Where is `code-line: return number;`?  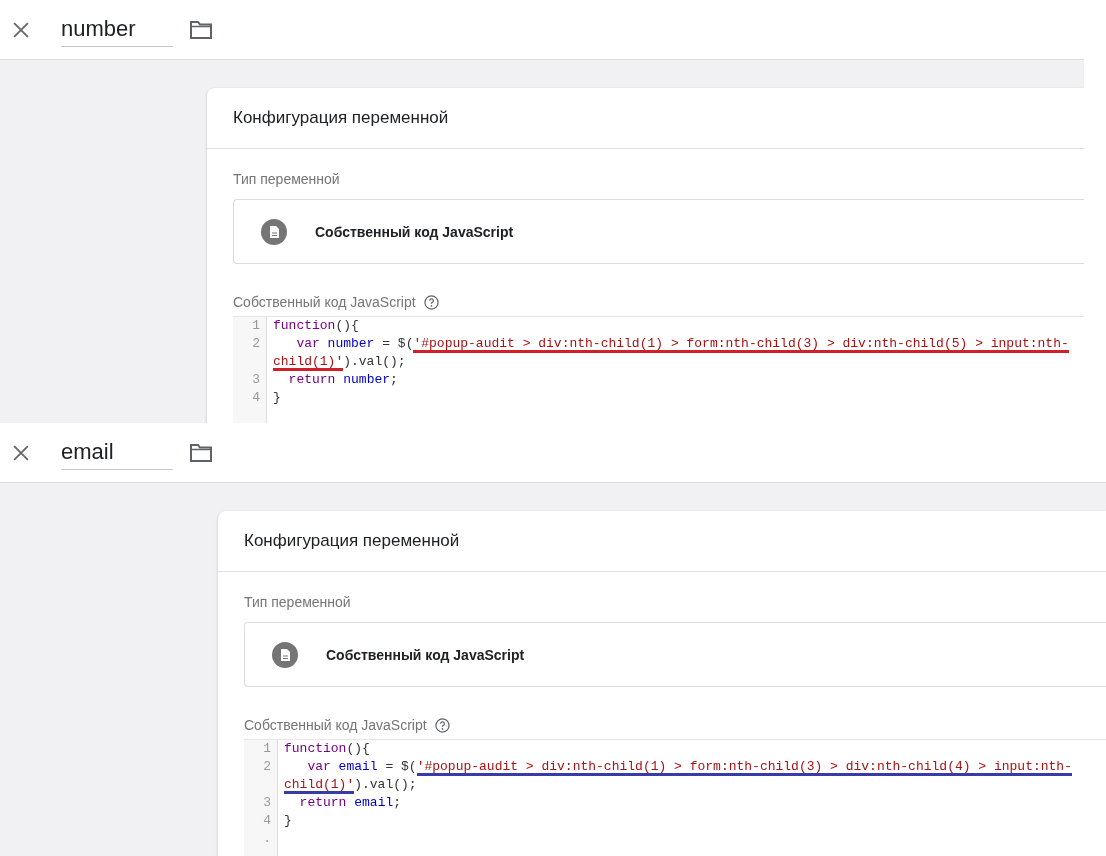 code-line: return number; is located at coordinates (343, 380).